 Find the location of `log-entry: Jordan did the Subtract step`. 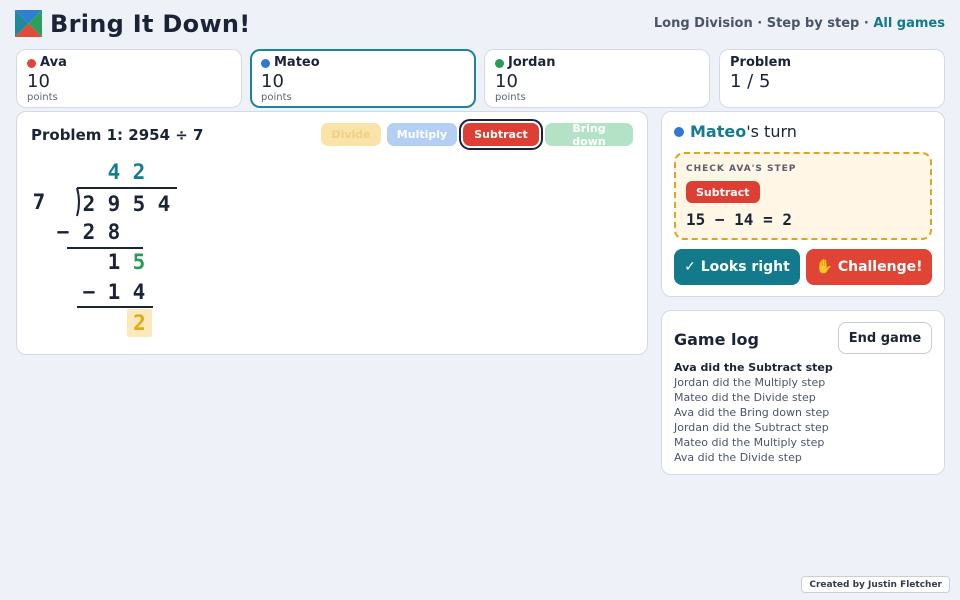

log-entry: Jordan did the Subtract step is located at coordinates (751, 427).